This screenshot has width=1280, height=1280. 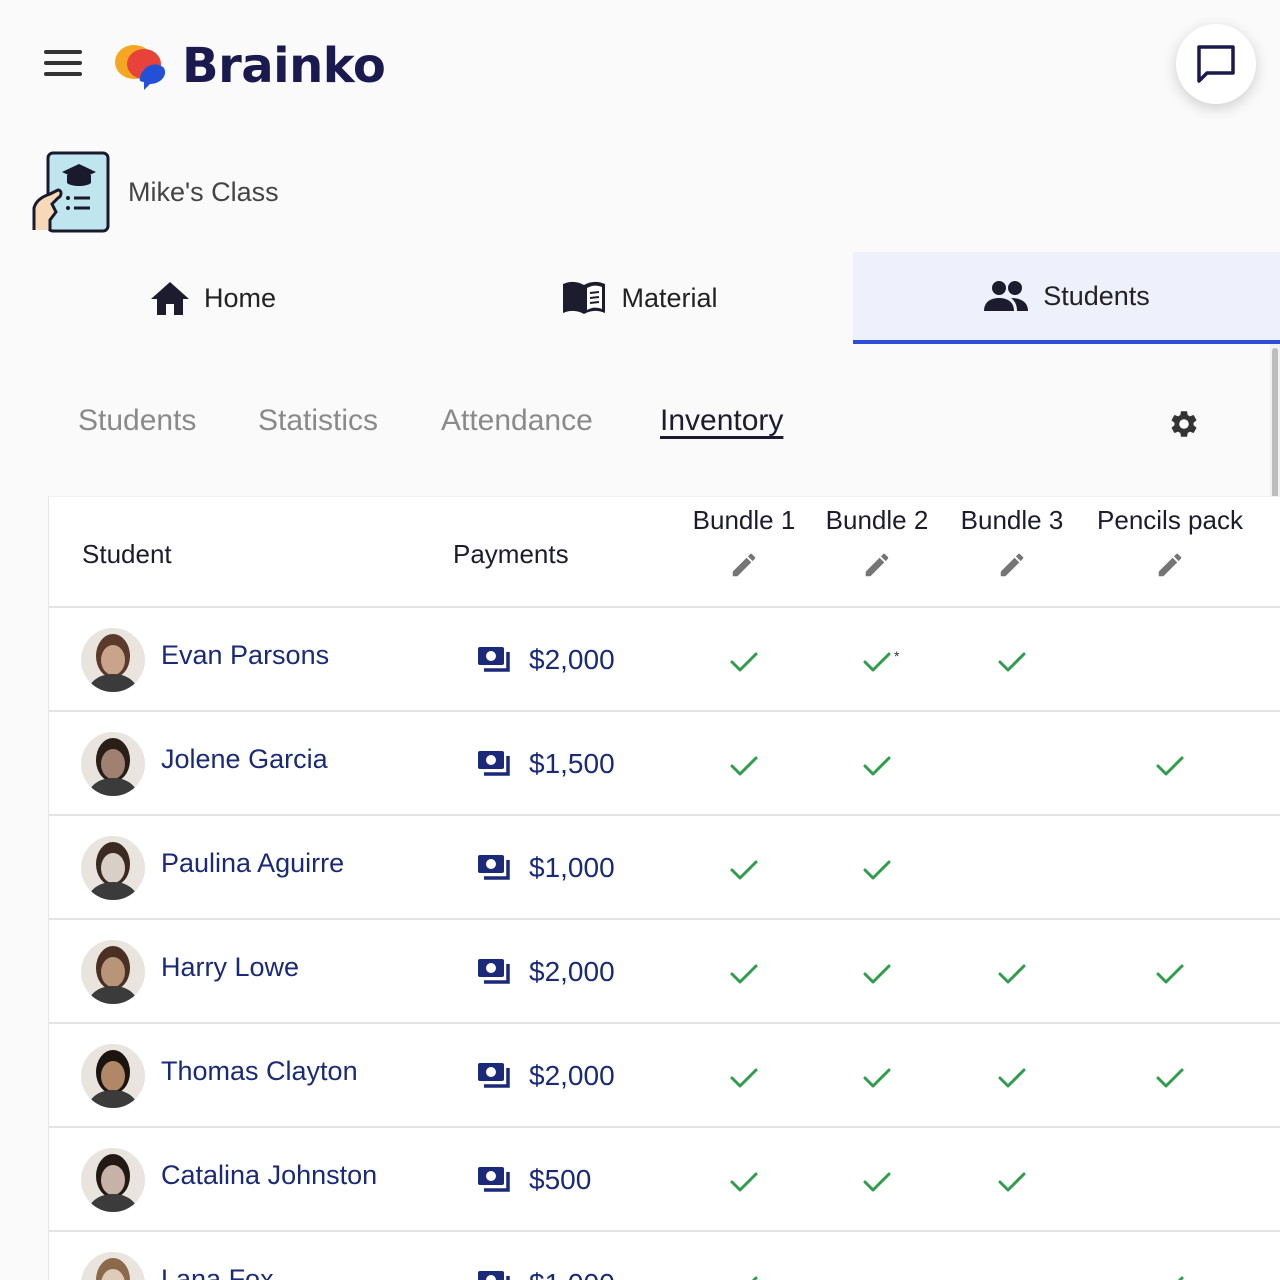 What do you see at coordinates (318, 421) in the screenshot?
I see `subtab-statistics: Statistics` at bounding box center [318, 421].